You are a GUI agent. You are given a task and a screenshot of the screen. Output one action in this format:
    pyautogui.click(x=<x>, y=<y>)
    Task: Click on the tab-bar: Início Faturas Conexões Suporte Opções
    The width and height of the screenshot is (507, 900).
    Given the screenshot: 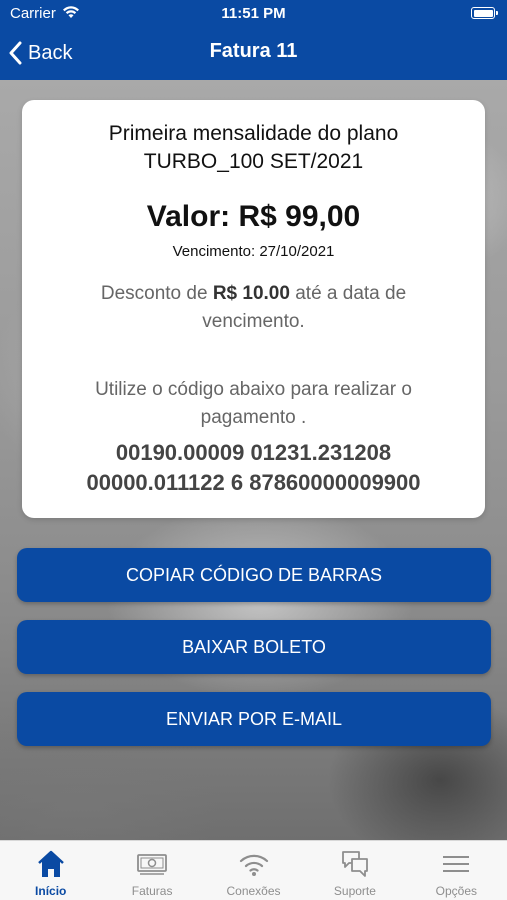 What is the action you would take?
    pyautogui.click(x=253, y=870)
    